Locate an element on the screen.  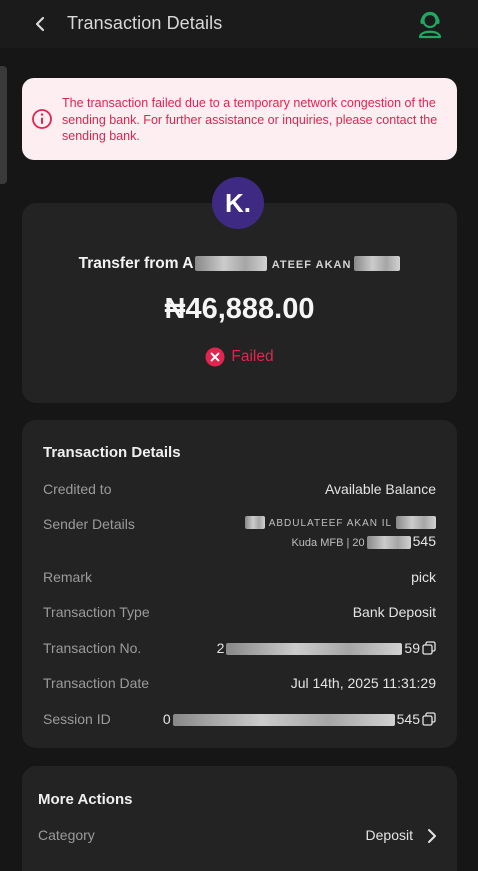
transaction-date-label: Transaction Date is located at coordinates (96, 683).